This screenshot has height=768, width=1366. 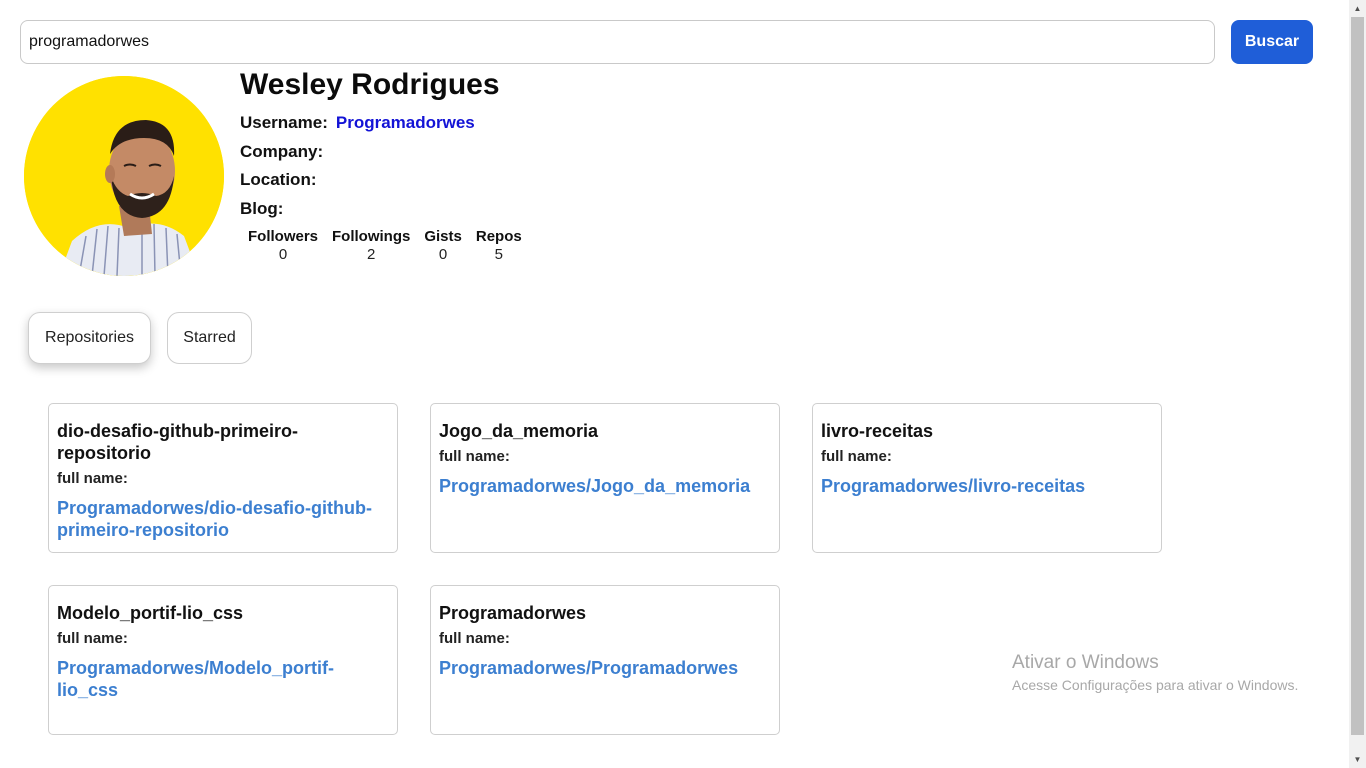 What do you see at coordinates (1272, 42) in the screenshot?
I see `search-button: Buscar` at bounding box center [1272, 42].